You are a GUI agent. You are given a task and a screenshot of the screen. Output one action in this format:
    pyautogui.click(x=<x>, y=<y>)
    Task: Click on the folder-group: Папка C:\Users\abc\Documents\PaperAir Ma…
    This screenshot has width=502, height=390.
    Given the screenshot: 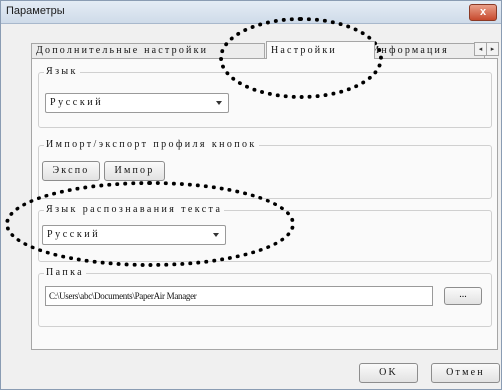 What is the action you would take?
    pyautogui.click(x=265, y=297)
    